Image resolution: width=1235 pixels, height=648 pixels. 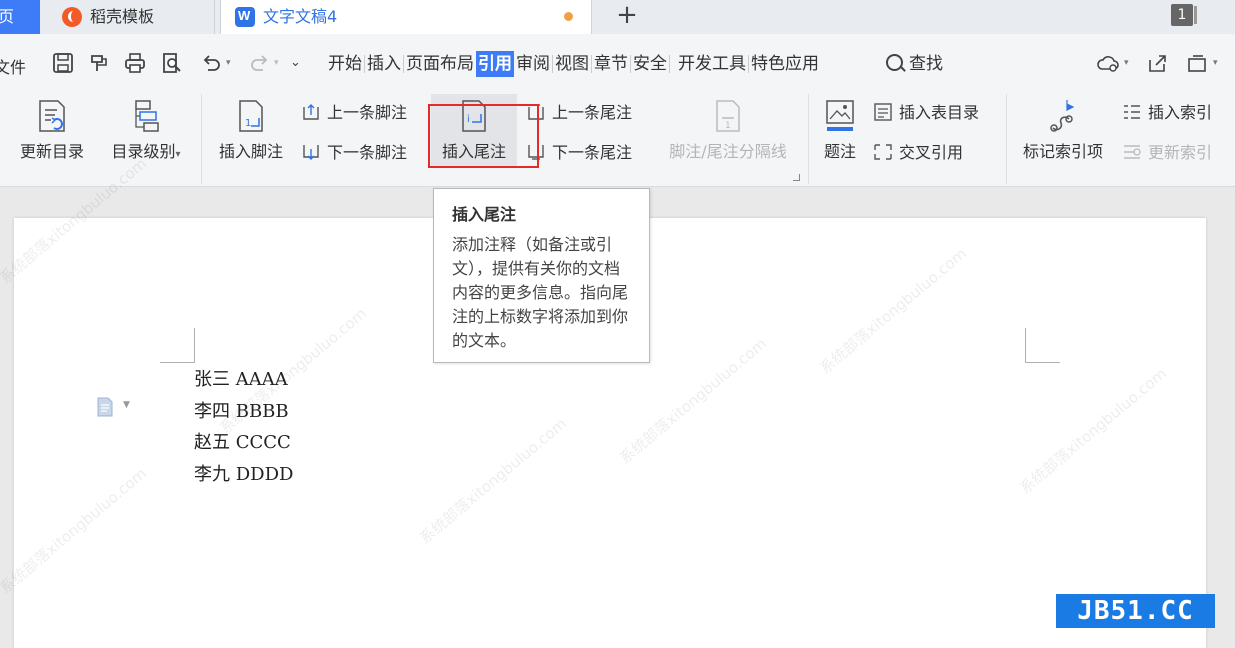 I want to click on toc-level-button: 目录级别▾, so click(x=146, y=130).